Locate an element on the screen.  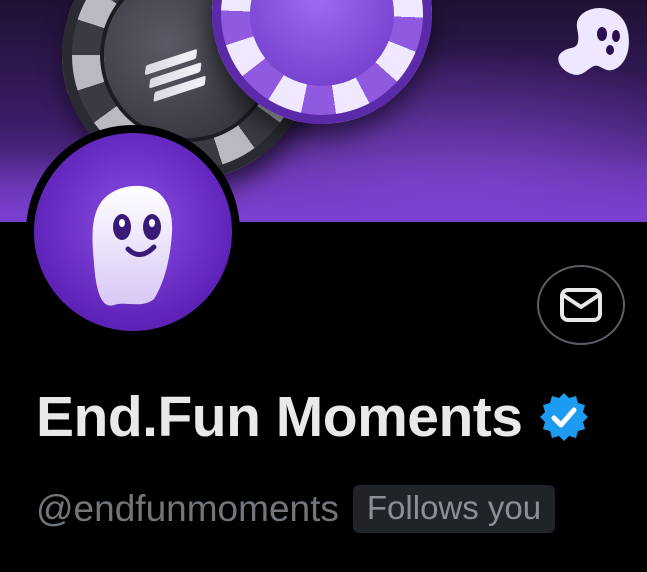
follows-you-badge: Follows you is located at coordinates (454, 509).